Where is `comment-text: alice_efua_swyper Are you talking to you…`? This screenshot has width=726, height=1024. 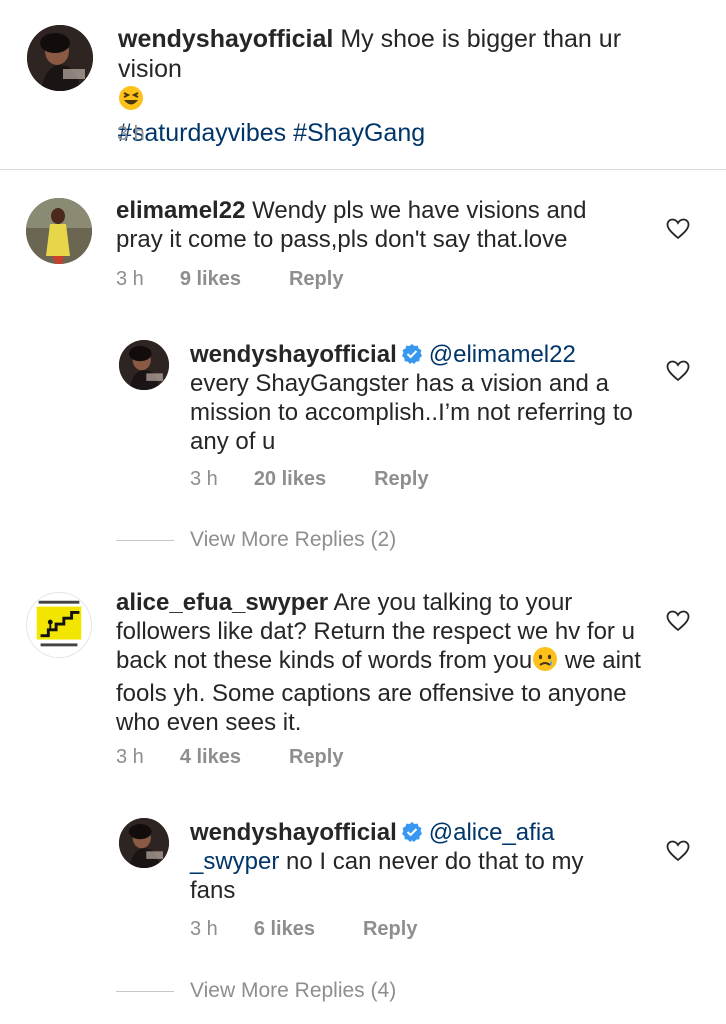
comment-text: alice_efua_swyper Are you talking to you… is located at coordinates (381, 662).